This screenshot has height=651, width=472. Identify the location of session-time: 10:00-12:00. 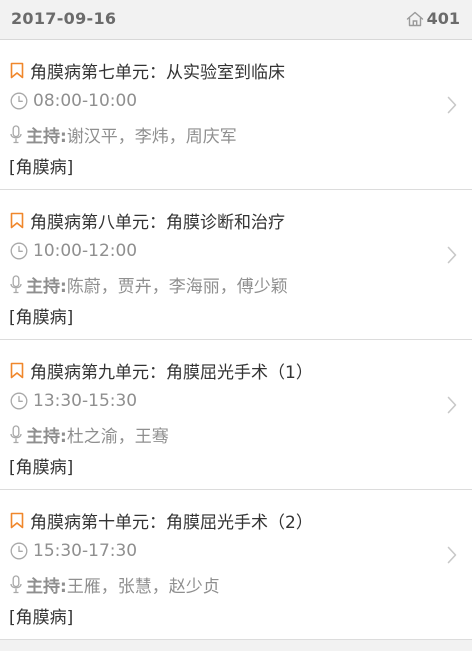
(85, 251).